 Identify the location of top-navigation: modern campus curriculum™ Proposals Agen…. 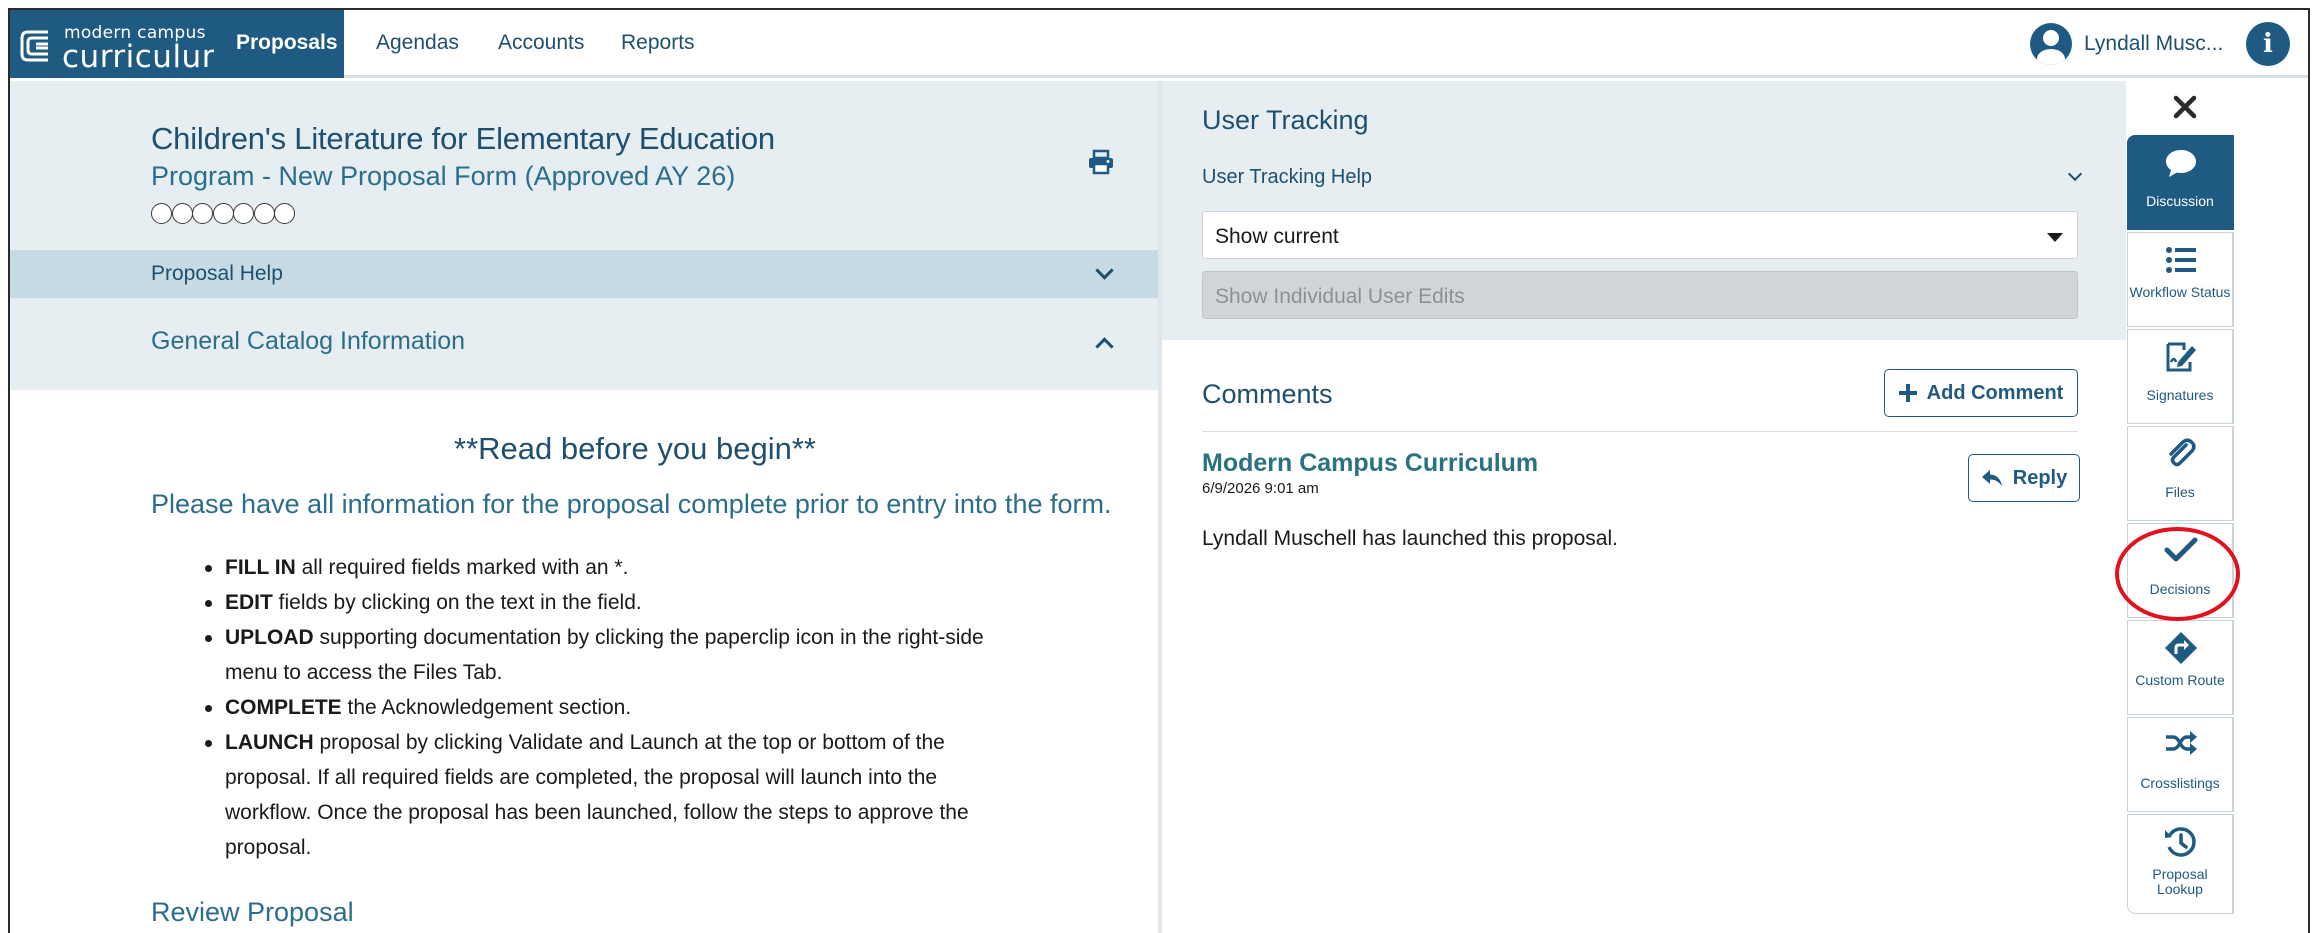
(1159, 44).